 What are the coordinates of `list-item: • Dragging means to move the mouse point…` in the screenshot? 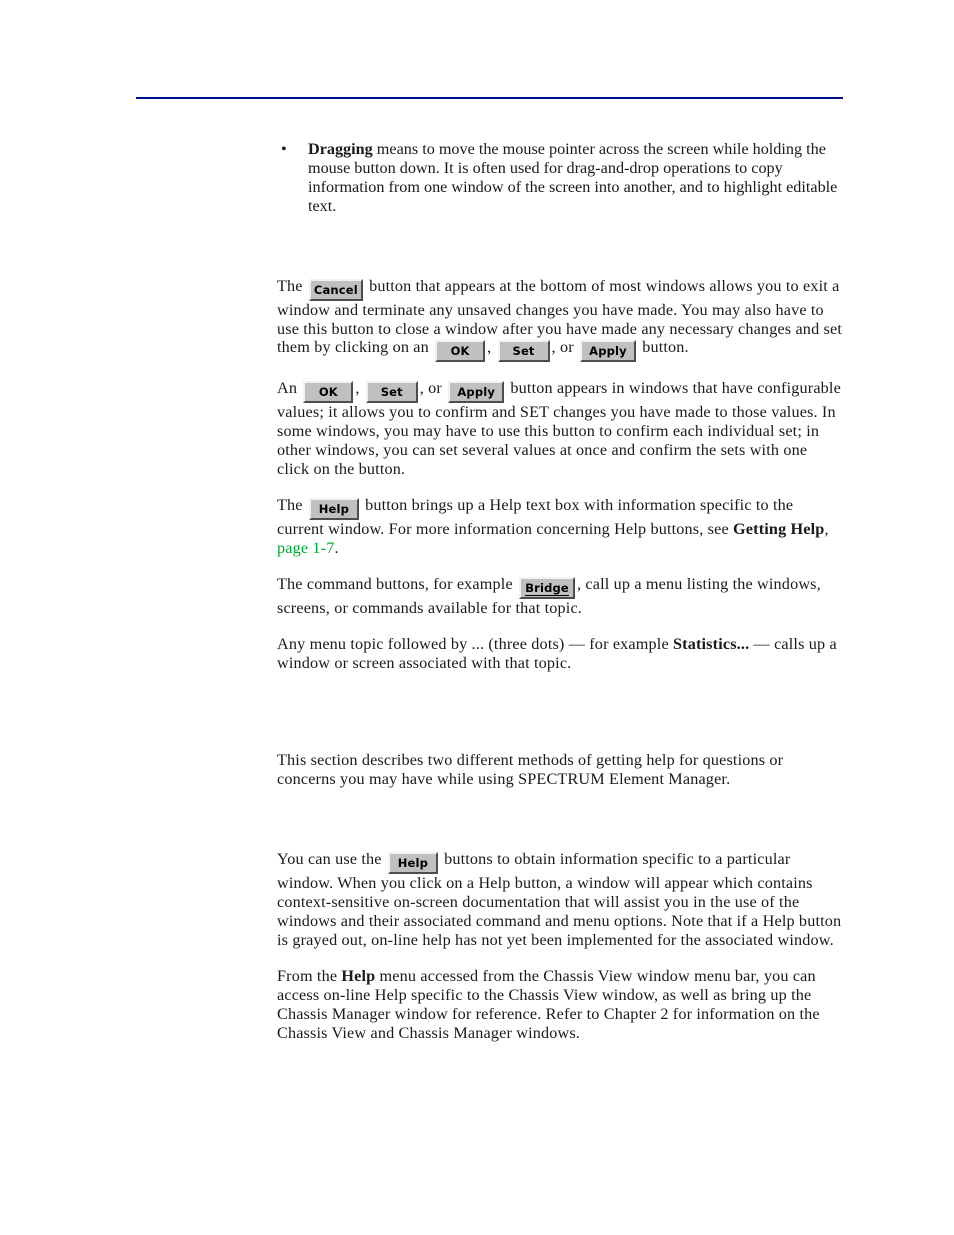 It's located at (560, 178).